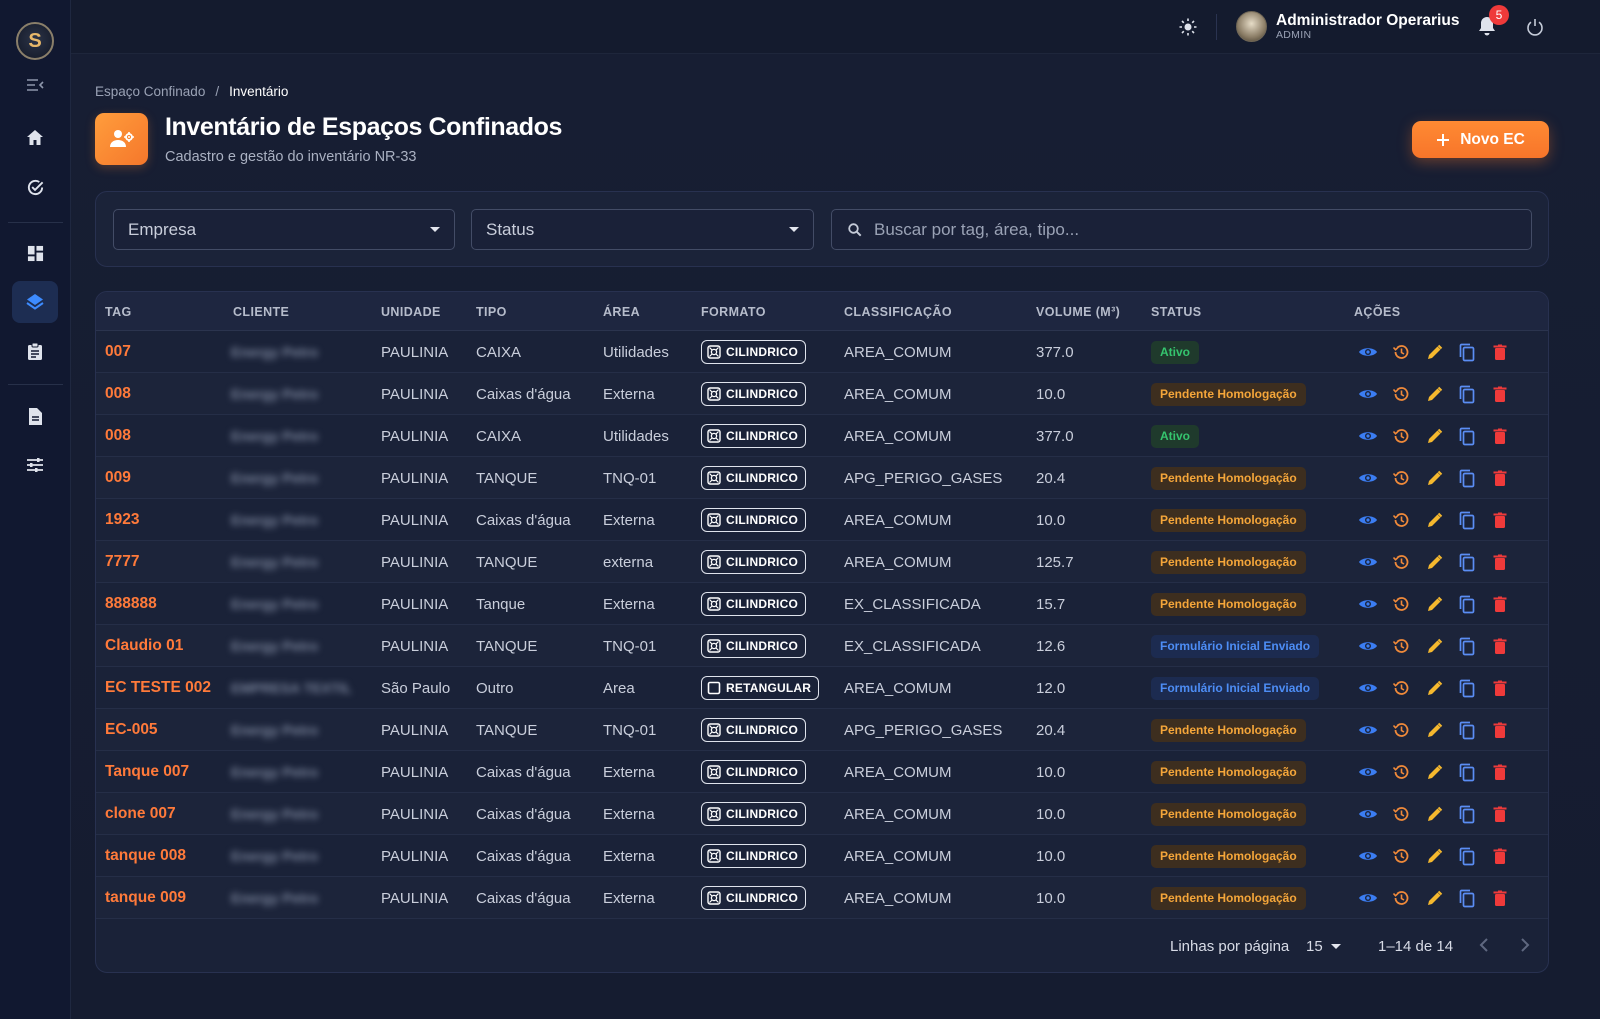 The image size is (1600, 1019). What do you see at coordinates (35, 416) in the screenshot?
I see `sidebar-item-documents` at bounding box center [35, 416].